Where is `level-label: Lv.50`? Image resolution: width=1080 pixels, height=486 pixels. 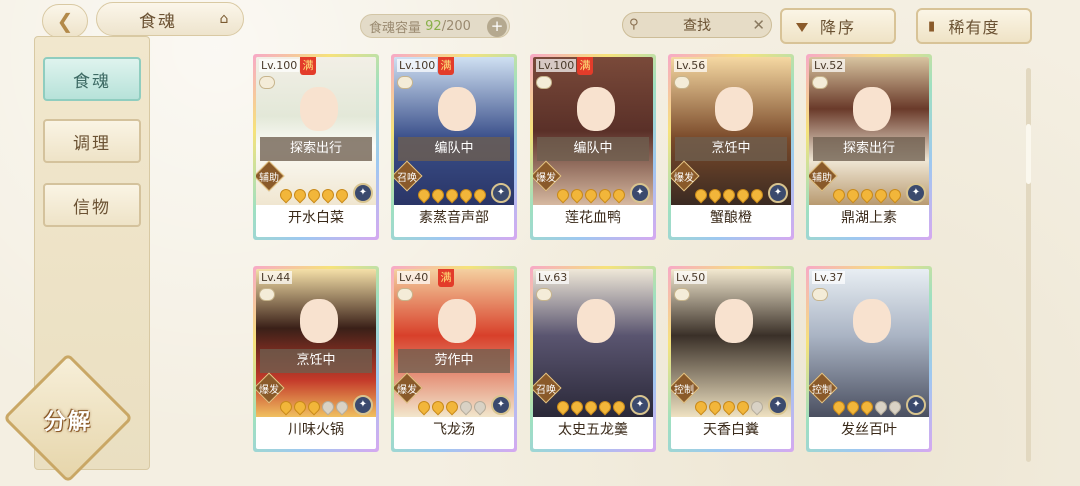 level-label: Lv.50 is located at coordinates (691, 277).